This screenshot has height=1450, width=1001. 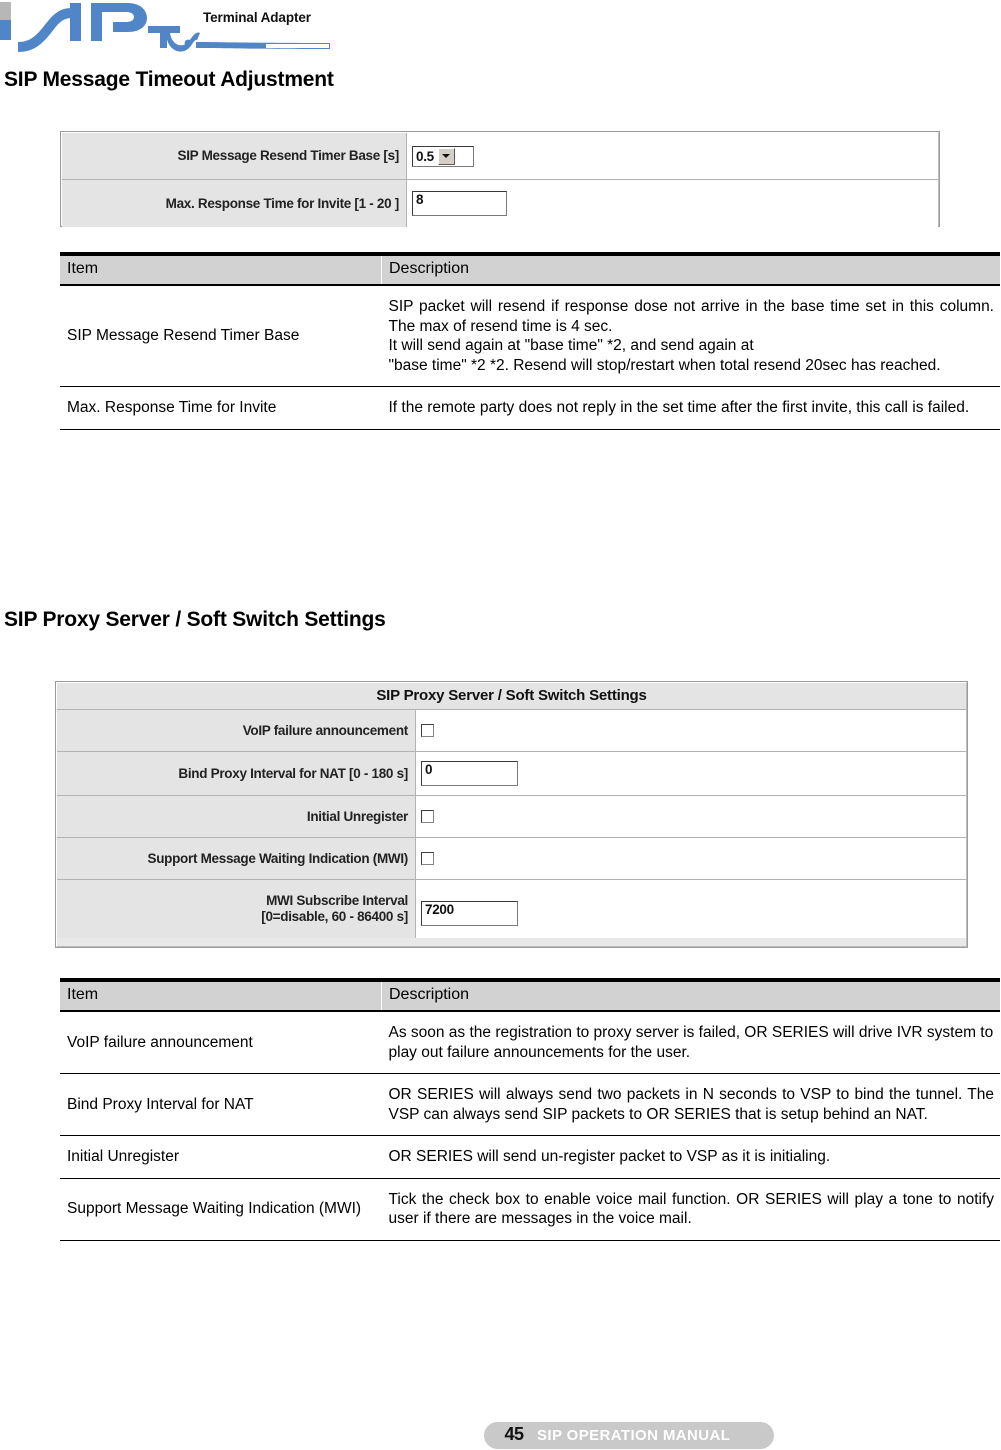 I want to click on page-number: 45, so click(x=514, y=1434).